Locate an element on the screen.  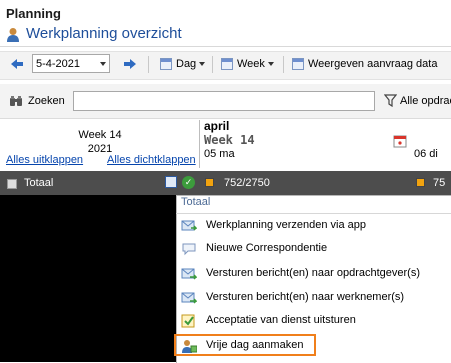
date-value: 5-4-2021 is located at coordinates (58, 64).